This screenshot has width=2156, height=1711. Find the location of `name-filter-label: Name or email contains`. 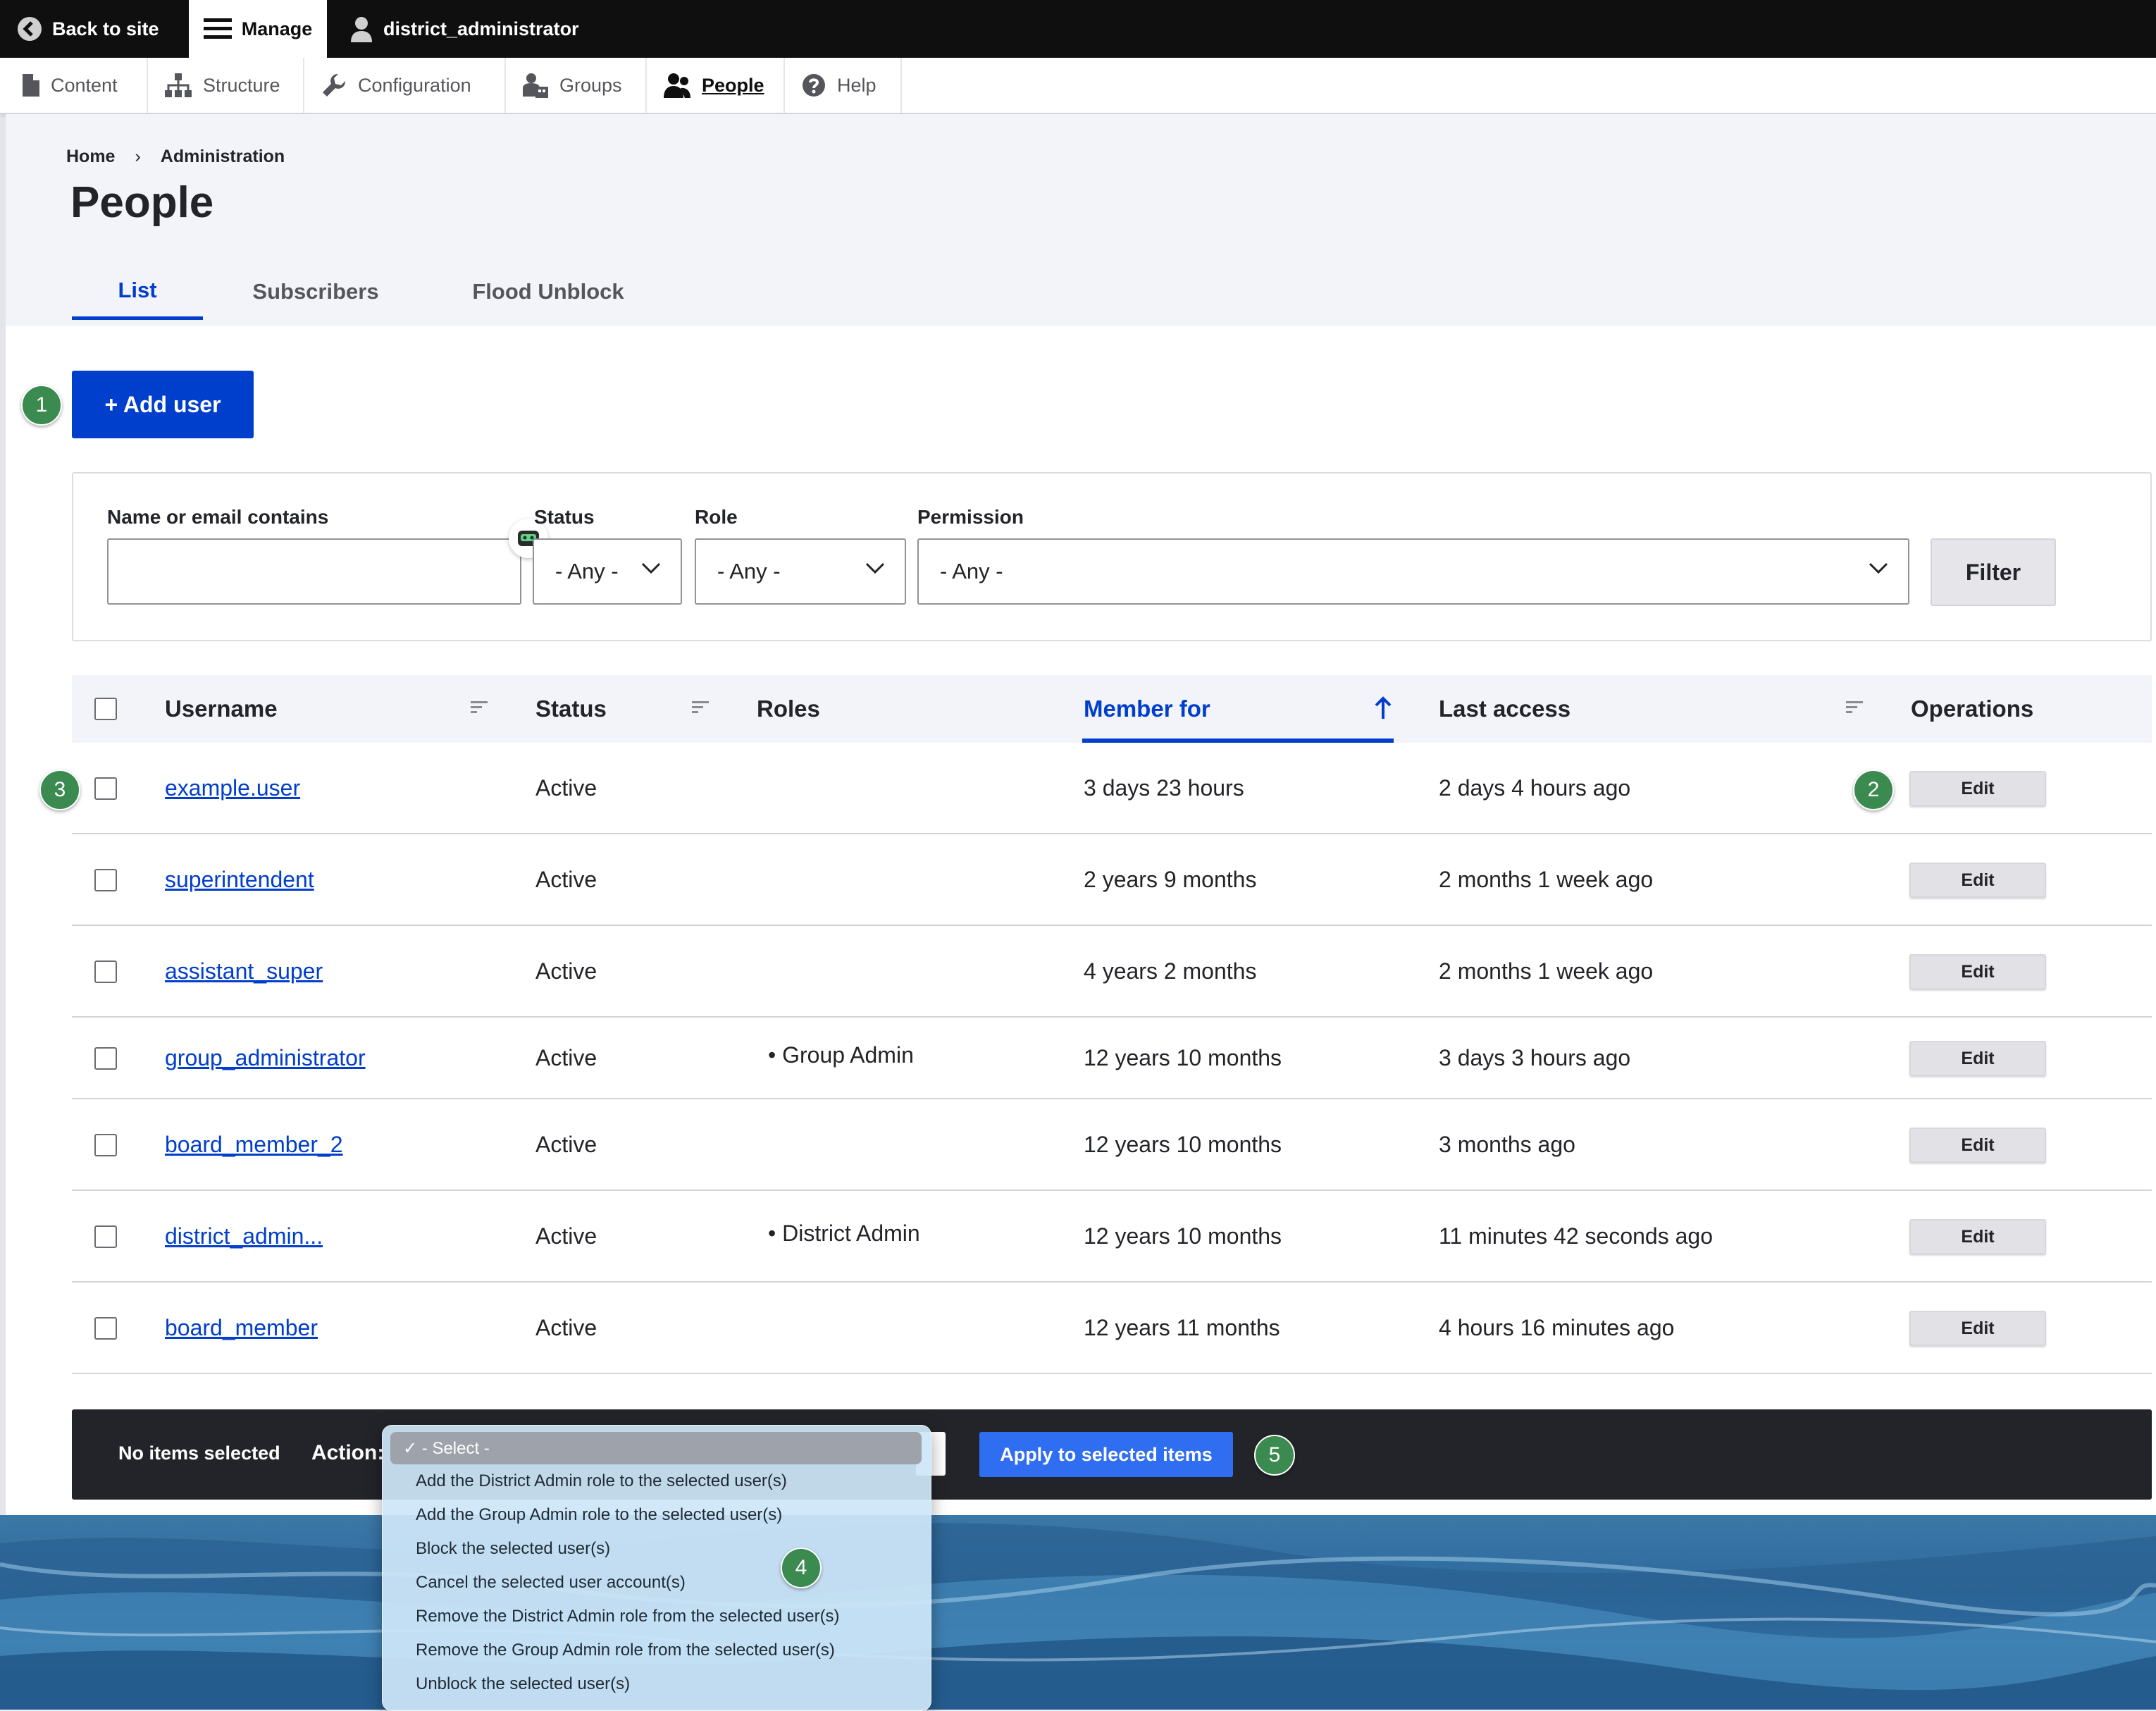

name-filter-label: Name or email contains is located at coordinates (218, 517).